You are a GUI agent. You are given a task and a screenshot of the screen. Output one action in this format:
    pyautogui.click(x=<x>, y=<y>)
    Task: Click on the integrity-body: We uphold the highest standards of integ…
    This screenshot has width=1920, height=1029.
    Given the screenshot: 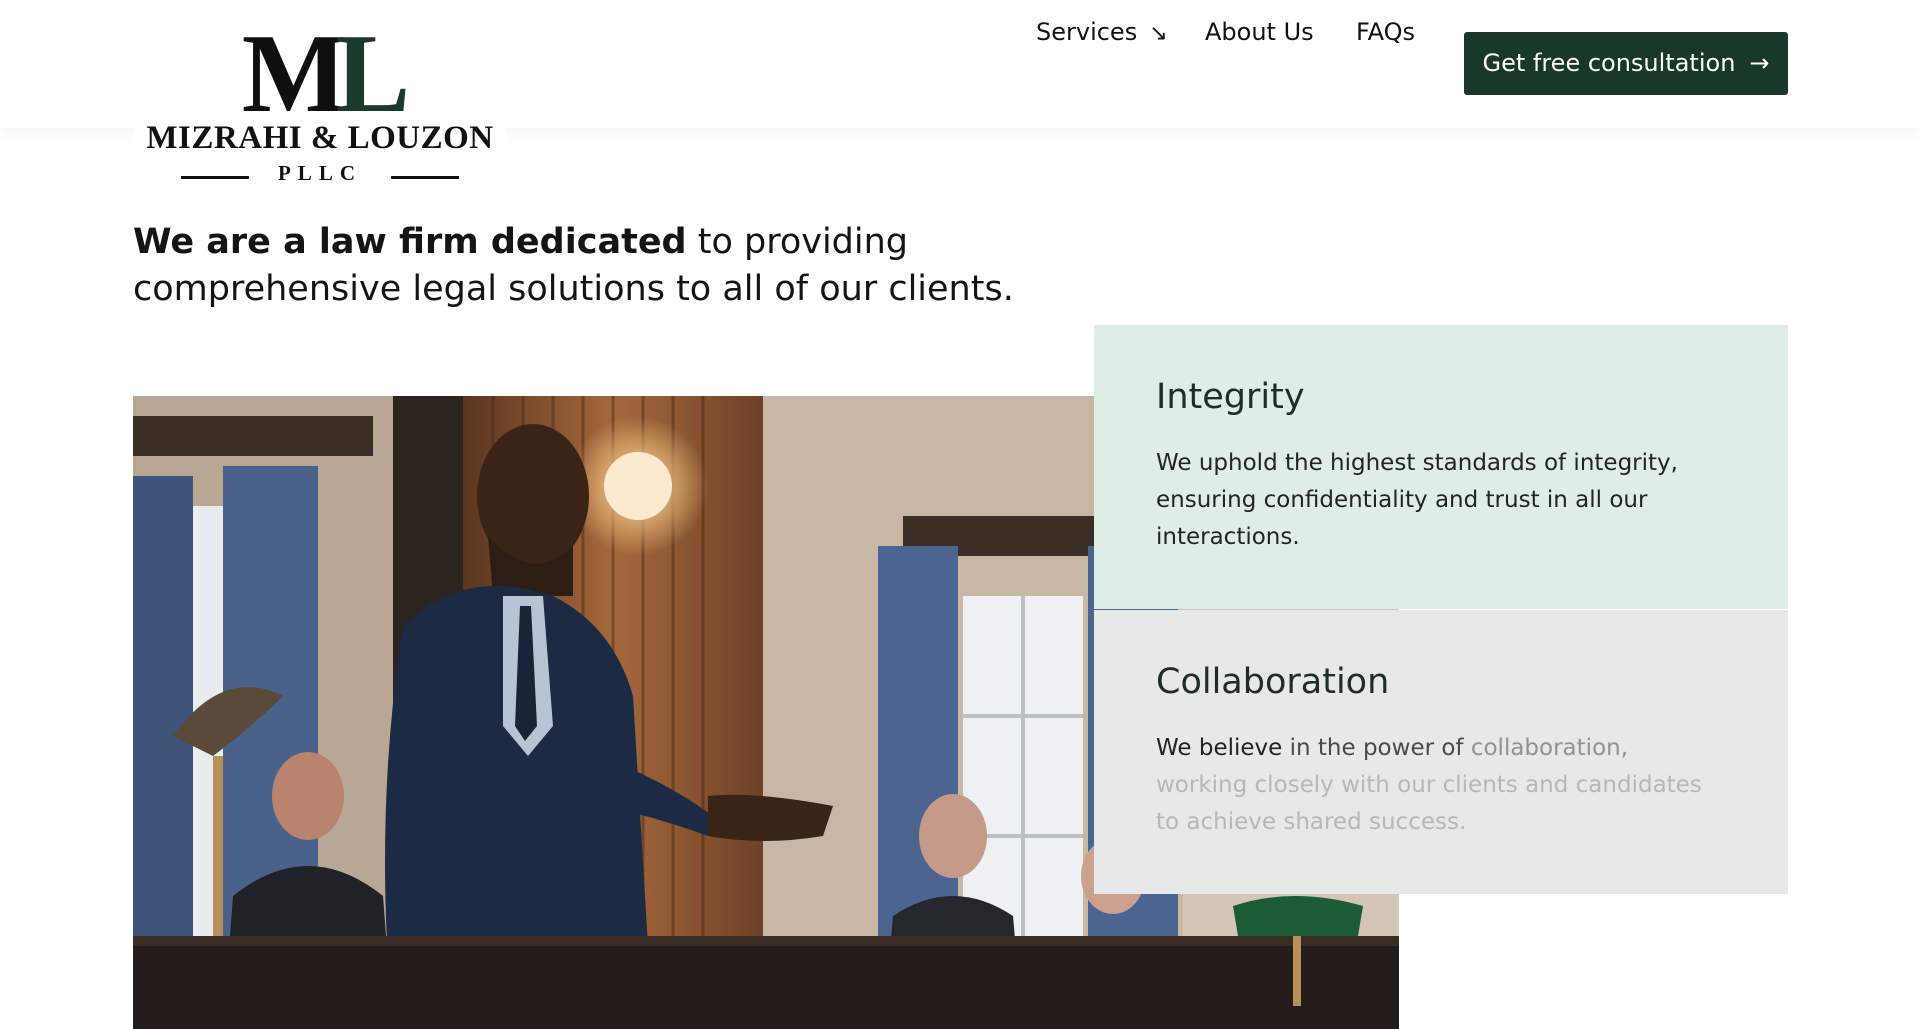 What is the action you would take?
    pyautogui.click(x=1417, y=500)
    